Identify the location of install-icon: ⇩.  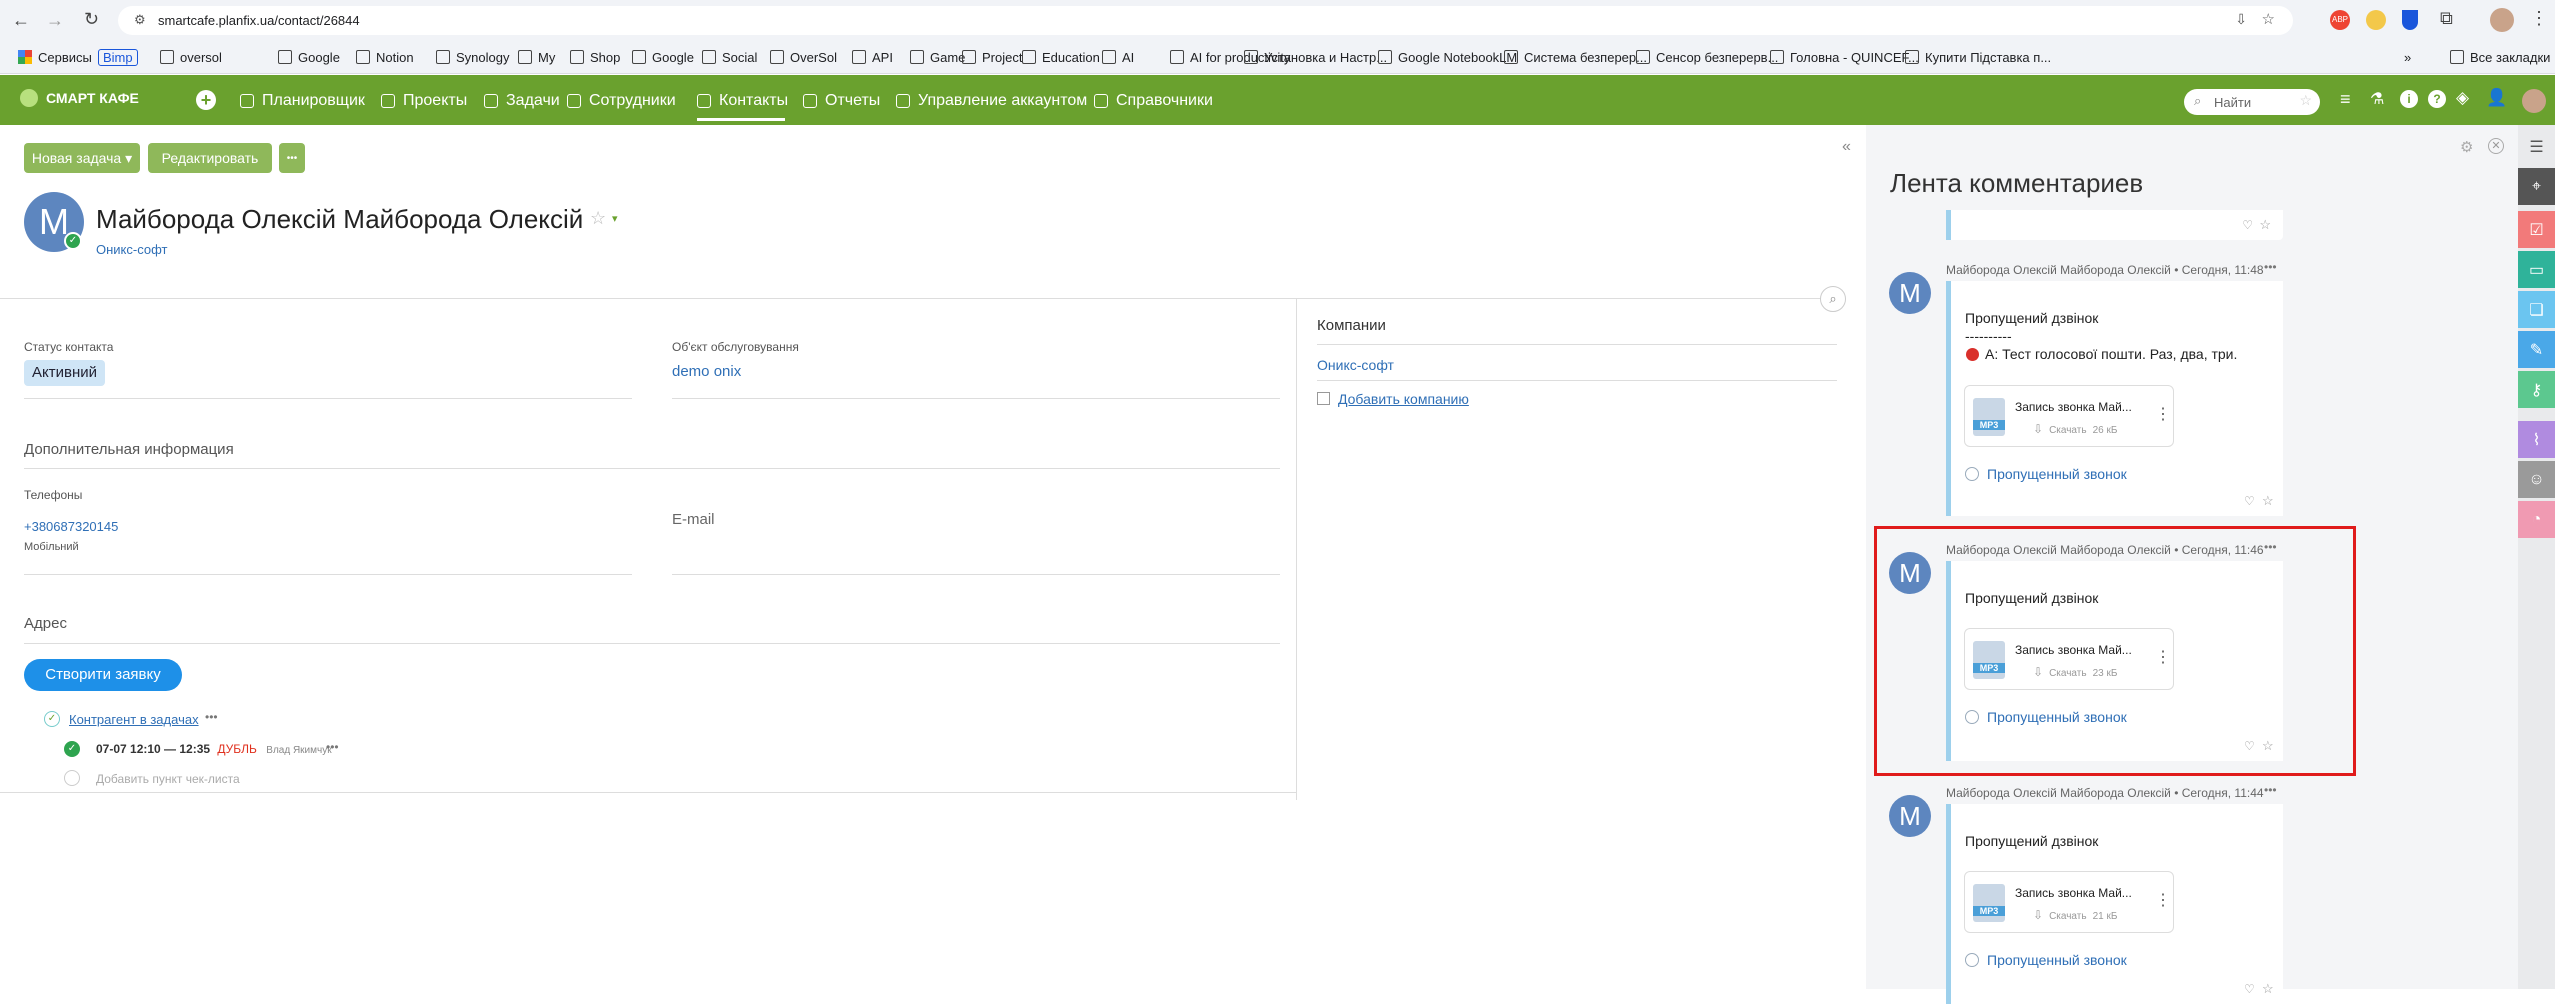
(2241, 19).